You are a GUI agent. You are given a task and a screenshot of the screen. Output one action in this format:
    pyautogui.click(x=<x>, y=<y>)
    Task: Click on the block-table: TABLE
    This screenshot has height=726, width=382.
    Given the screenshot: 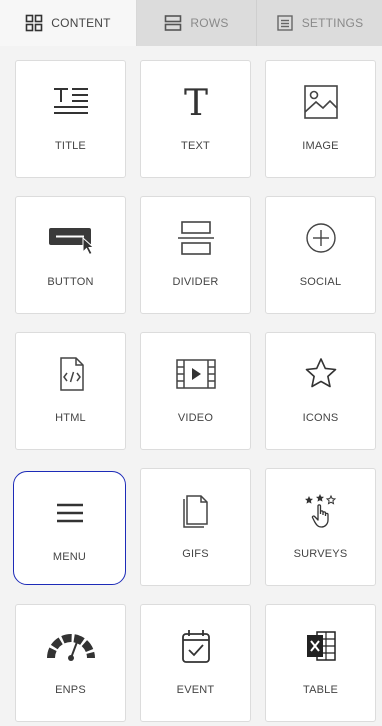 What is the action you would take?
    pyautogui.click(x=320, y=663)
    